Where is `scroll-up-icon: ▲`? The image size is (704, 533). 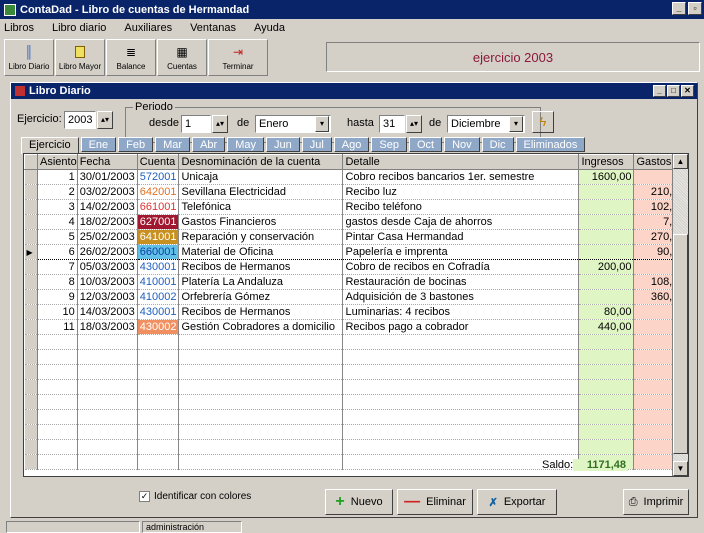
scroll-up-icon: ▲ is located at coordinates (680, 161).